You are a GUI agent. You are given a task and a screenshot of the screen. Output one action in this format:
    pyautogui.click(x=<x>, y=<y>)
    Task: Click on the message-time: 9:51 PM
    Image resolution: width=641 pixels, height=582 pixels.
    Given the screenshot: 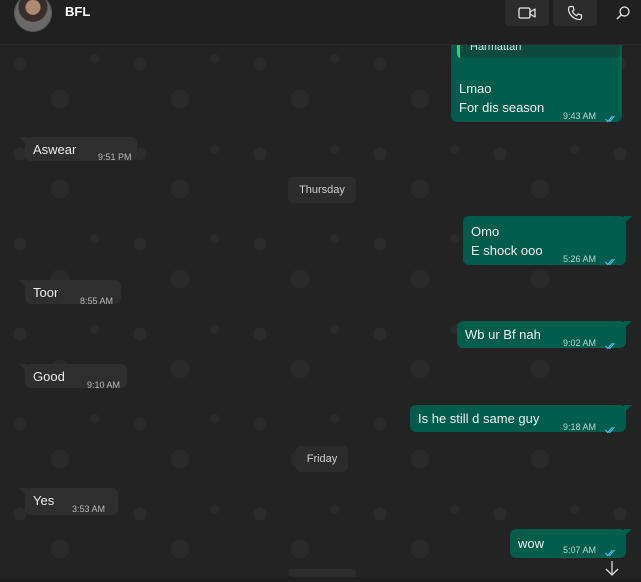 What is the action you would take?
    pyautogui.click(x=115, y=157)
    